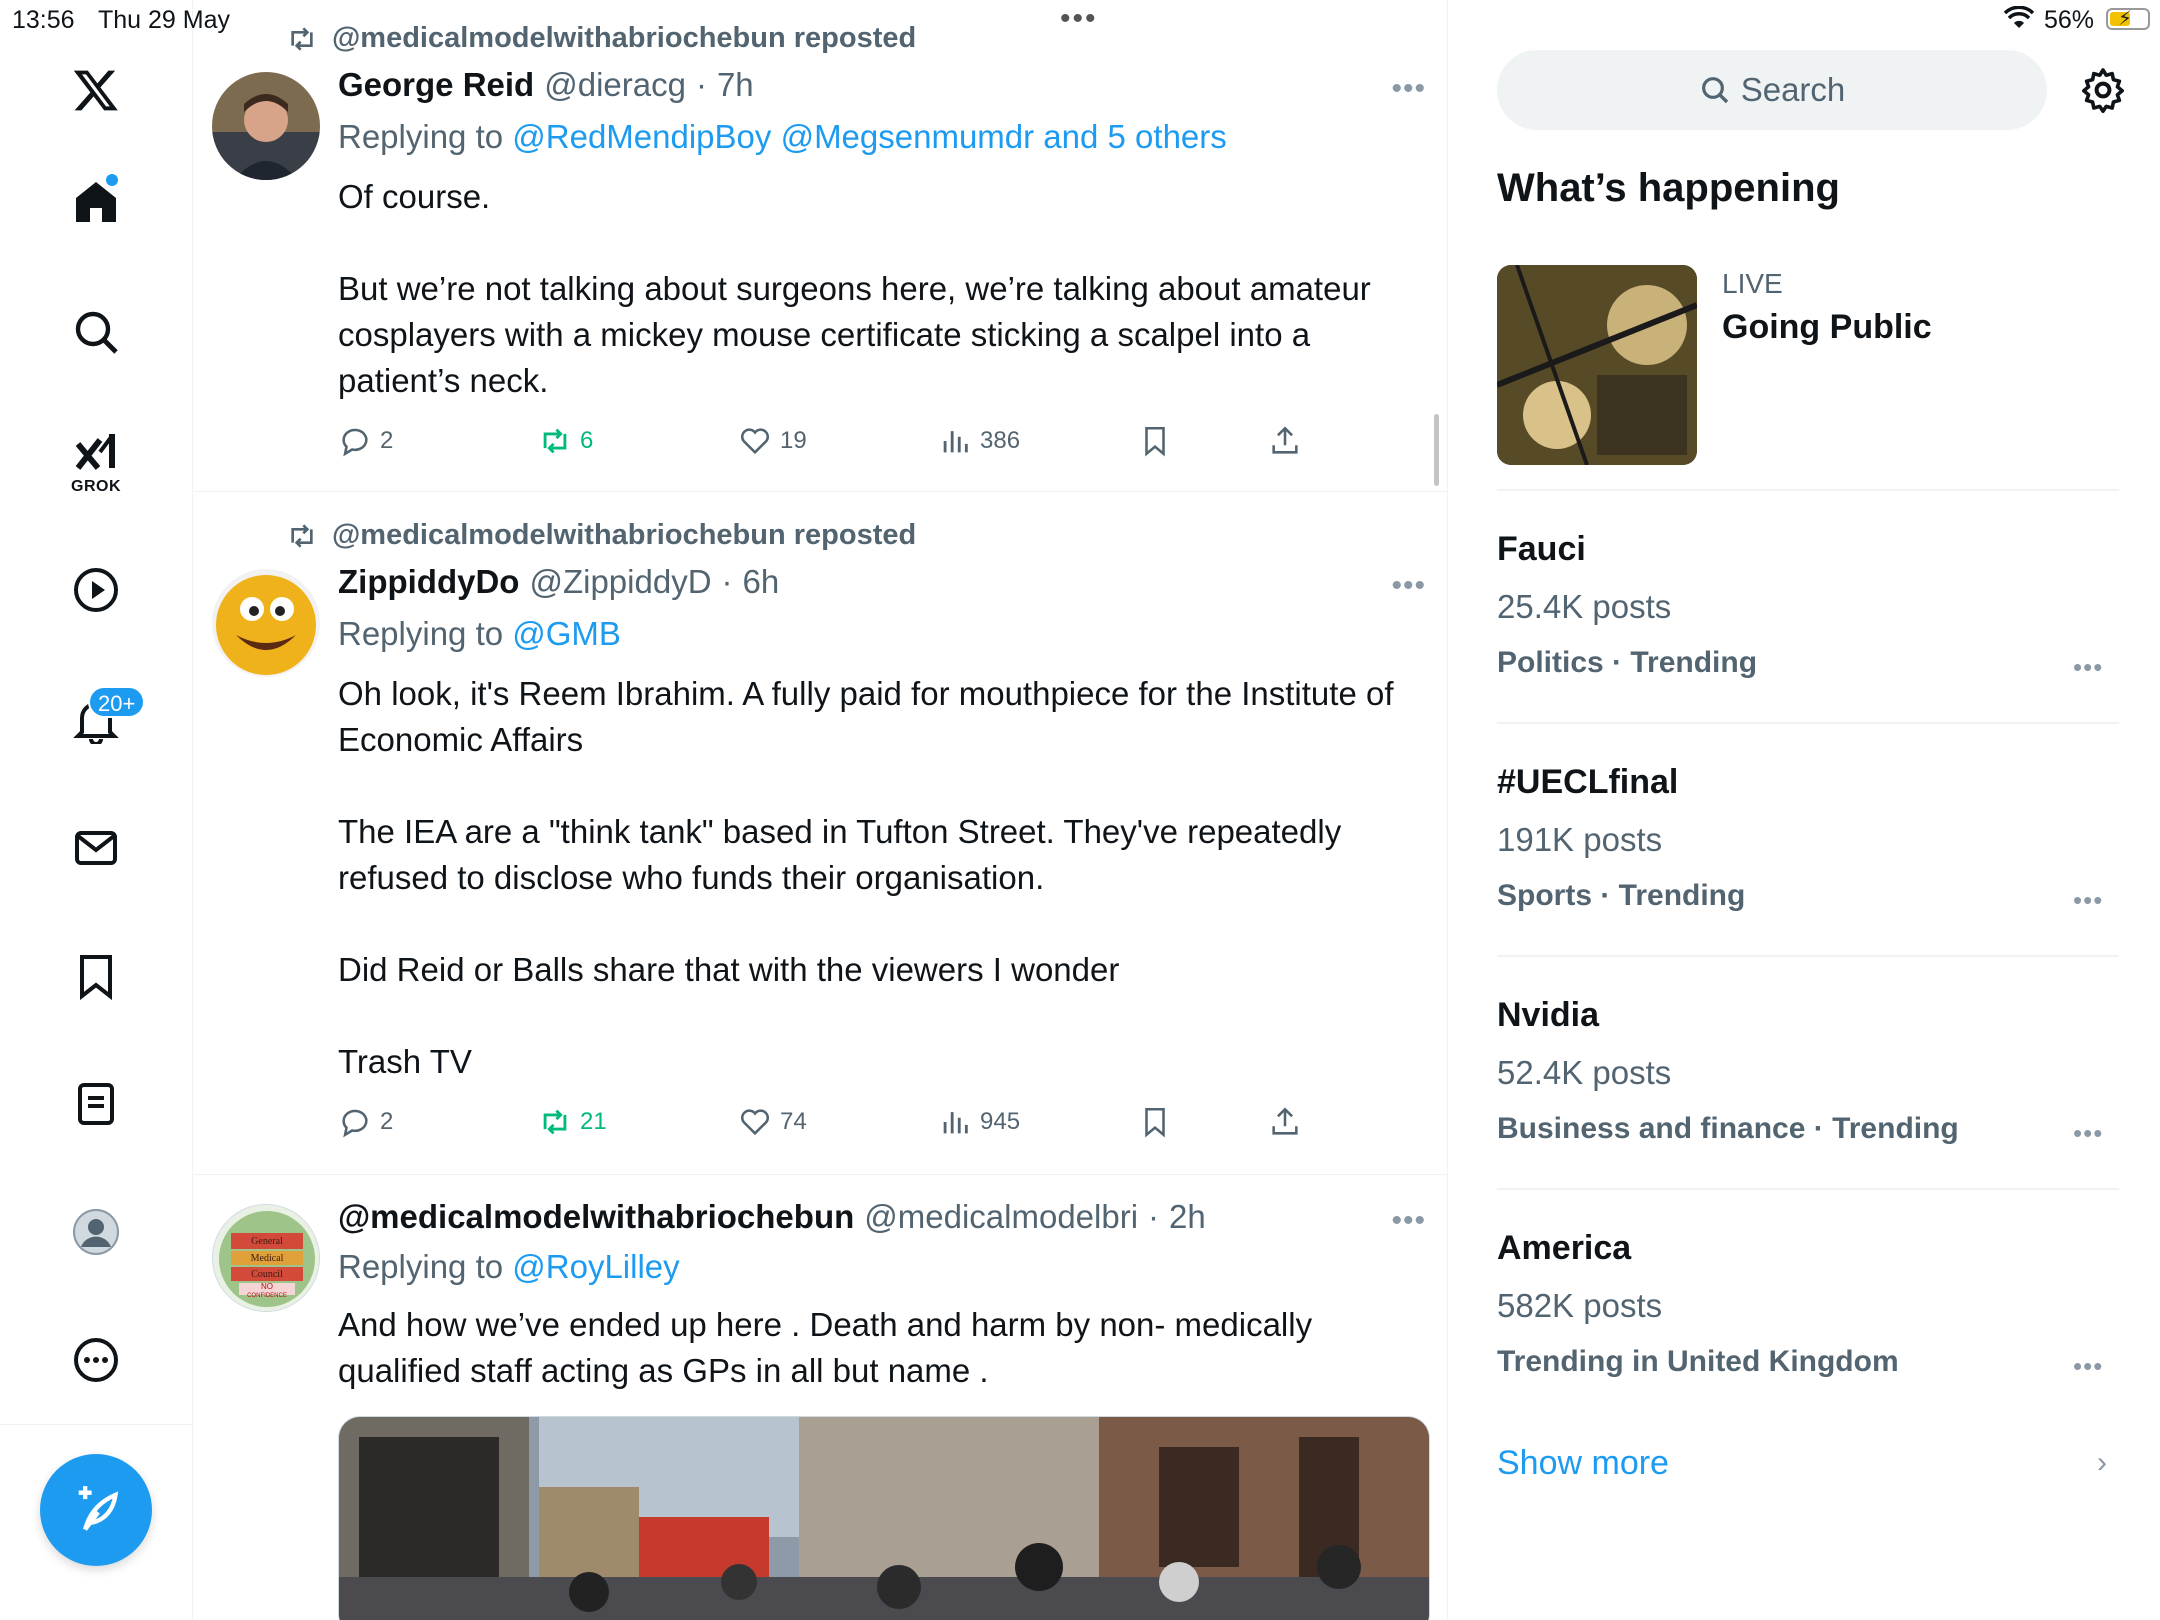  I want to click on multitasking-handle: •••, so click(1079, 19).